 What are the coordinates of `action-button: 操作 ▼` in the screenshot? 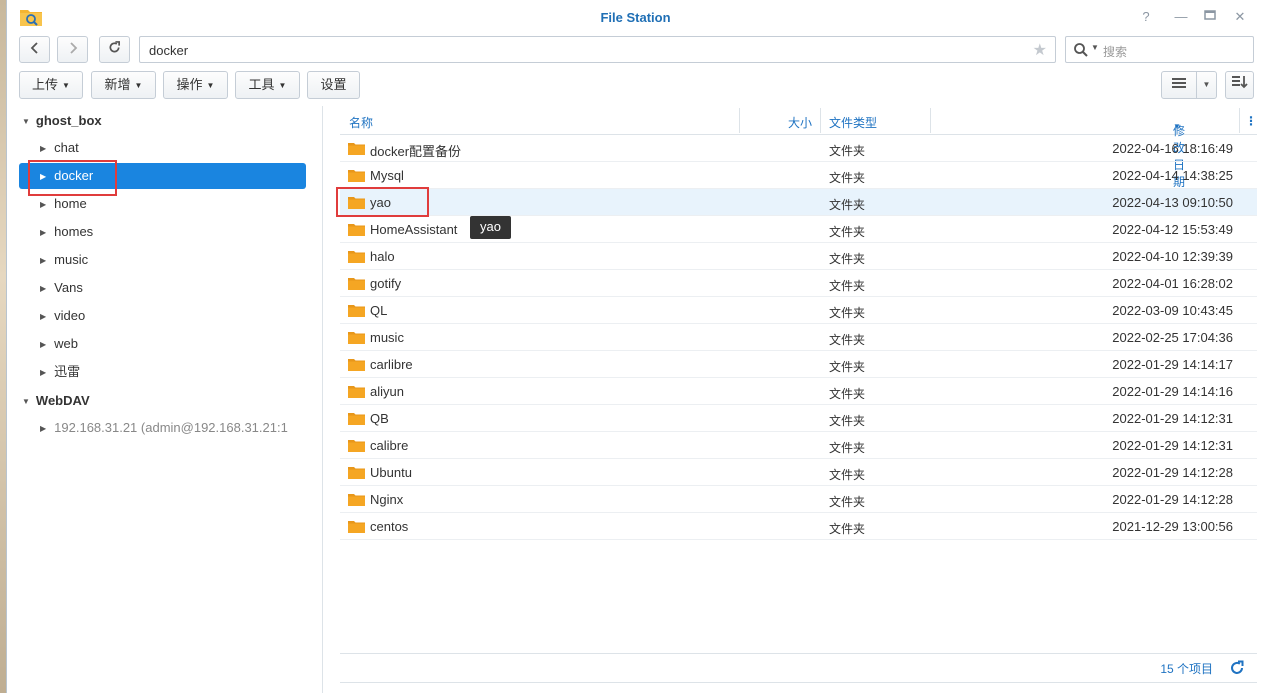 It's located at (195, 85).